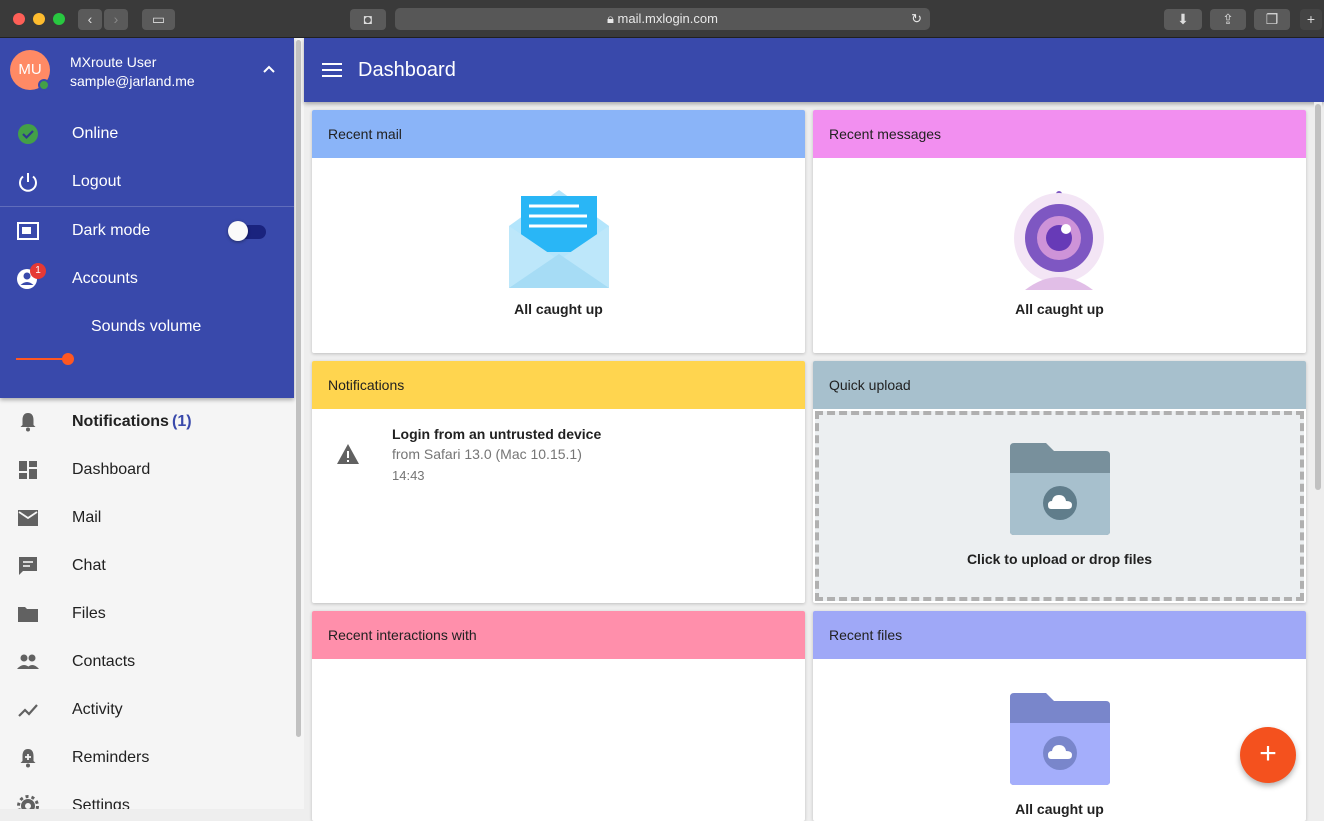 The width and height of the screenshot is (1324, 821). What do you see at coordinates (368, 19) in the screenshot?
I see `privacy-shield-icon: ◘` at bounding box center [368, 19].